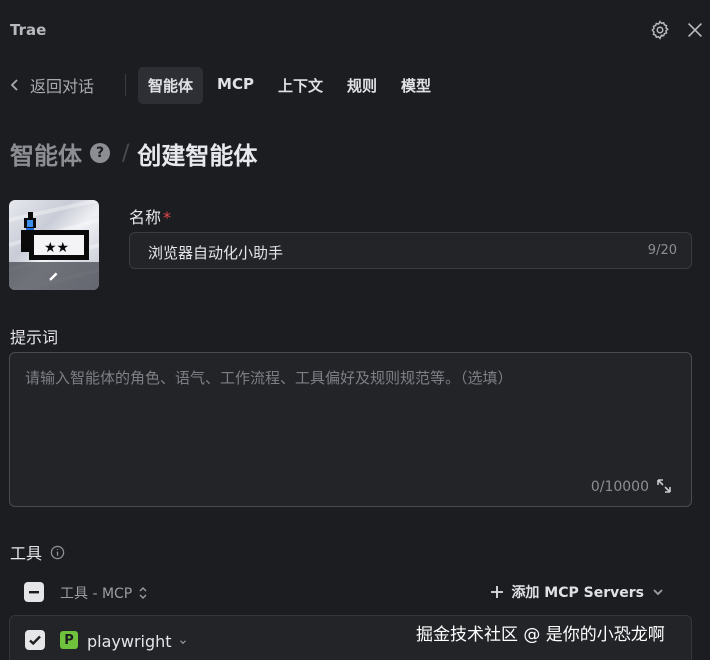  I want to click on prompt-label: 提示词, so click(34, 337).